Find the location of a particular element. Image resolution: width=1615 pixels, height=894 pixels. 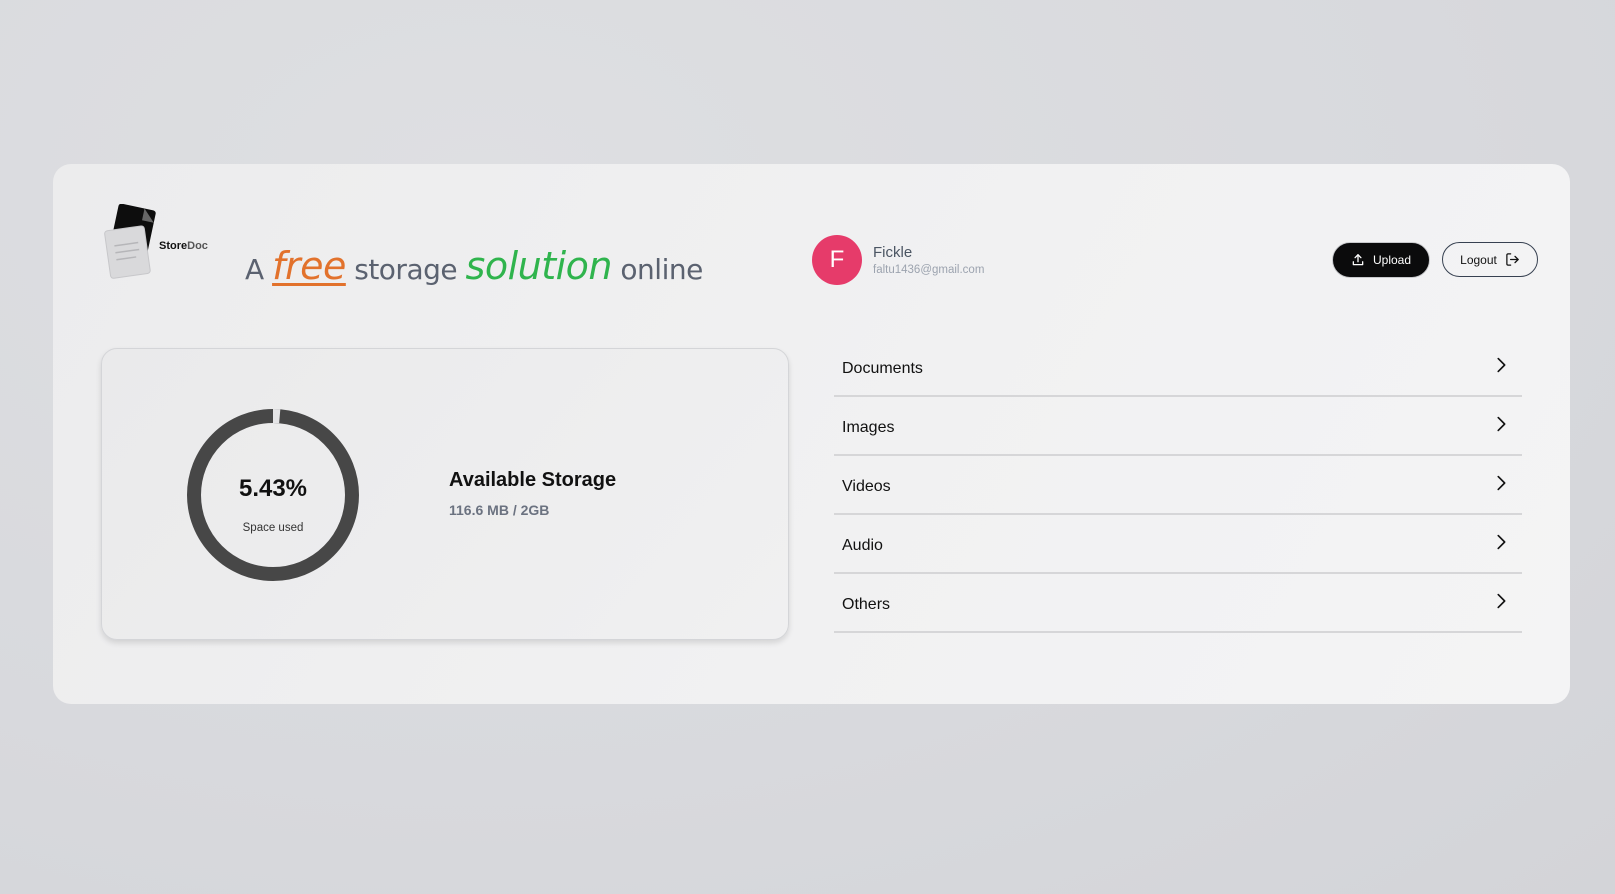

category-images: Images is located at coordinates (1178, 426).